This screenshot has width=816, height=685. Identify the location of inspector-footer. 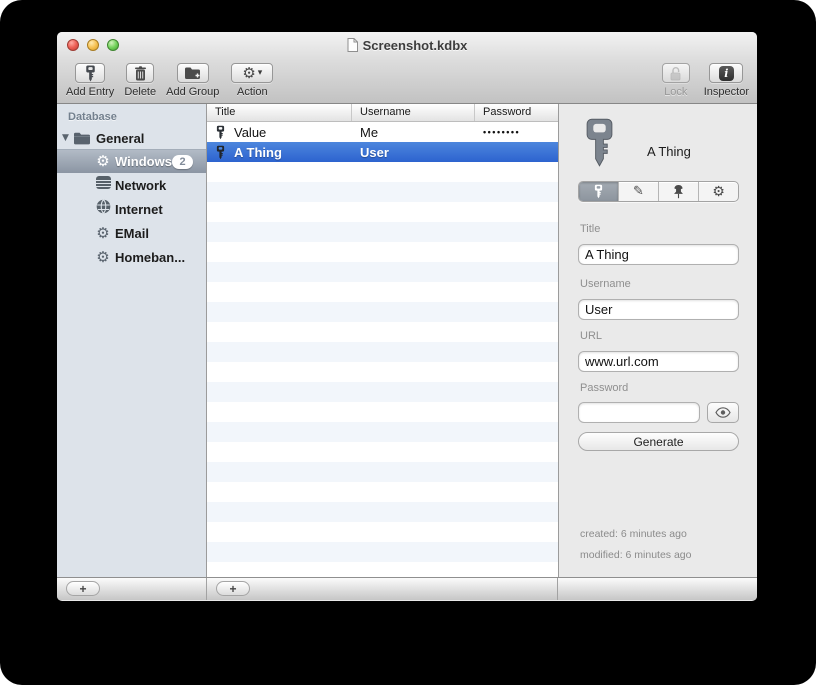
(657, 589).